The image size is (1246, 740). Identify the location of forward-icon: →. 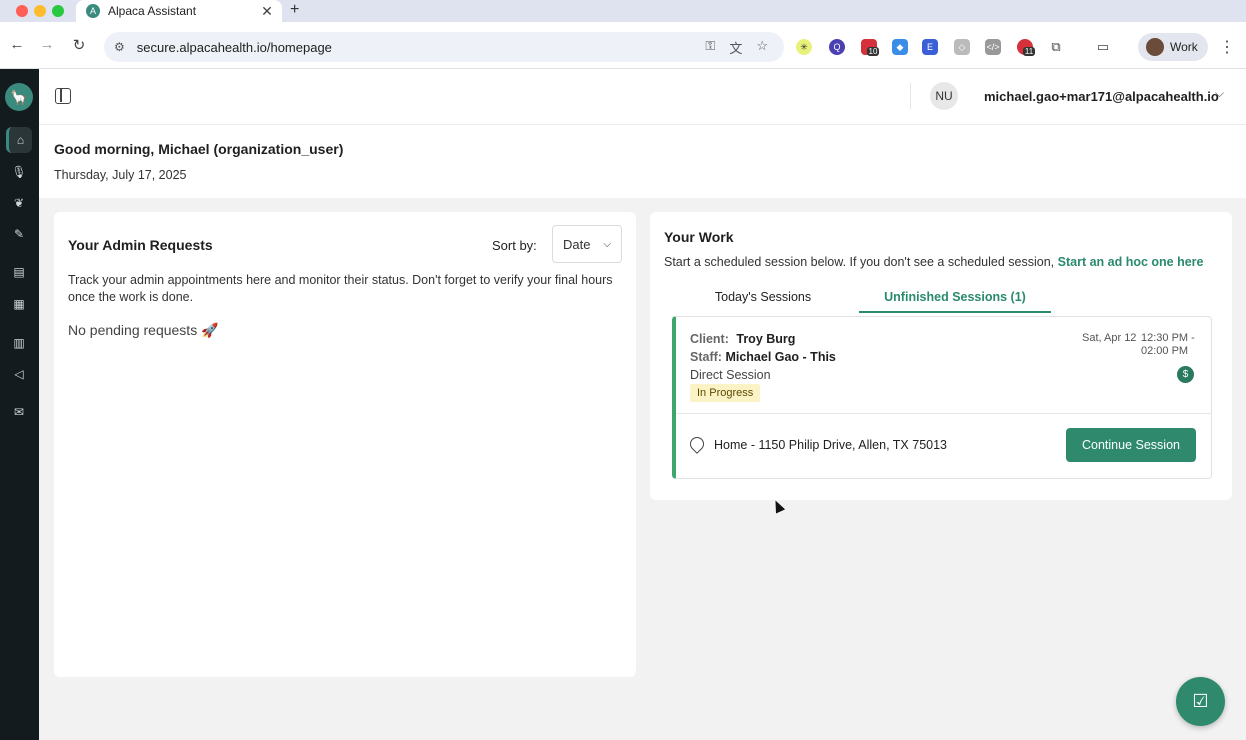
(47, 44).